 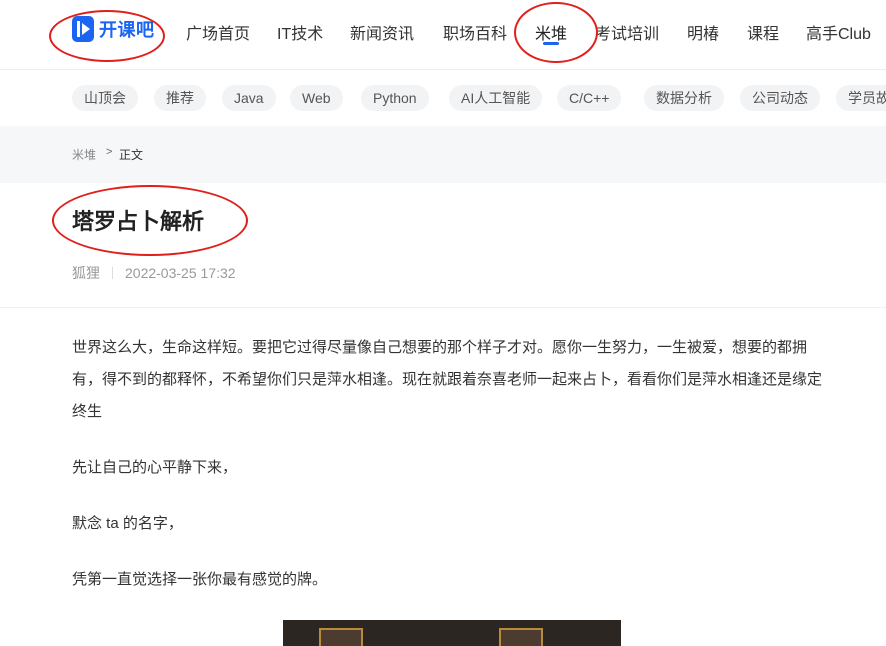 What do you see at coordinates (83, 29) in the screenshot?
I see `logo-play-icon` at bounding box center [83, 29].